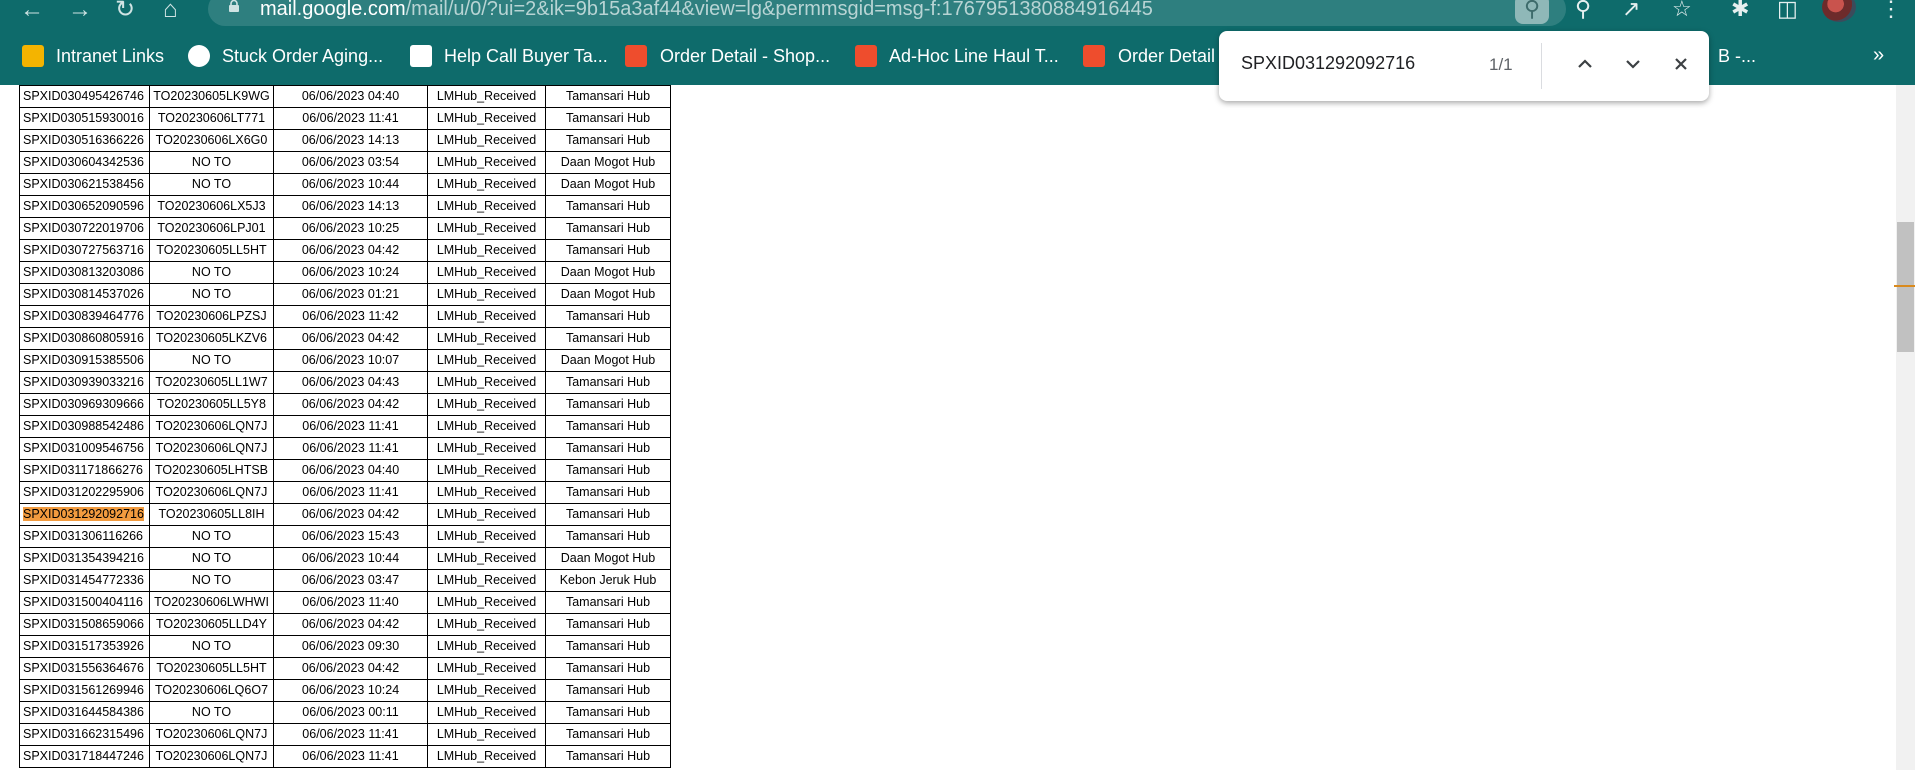 The width and height of the screenshot is (1915, 770). I want to click on extensions-icon: ✱, so click(1740, 10).